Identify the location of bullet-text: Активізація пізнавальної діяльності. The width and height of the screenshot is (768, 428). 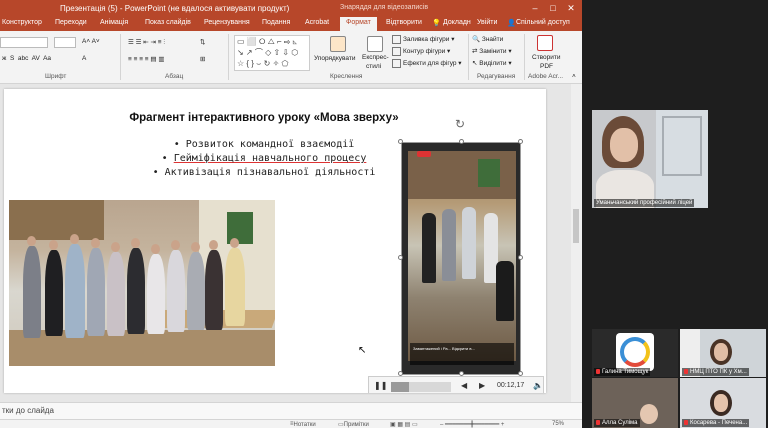
(270, 172).